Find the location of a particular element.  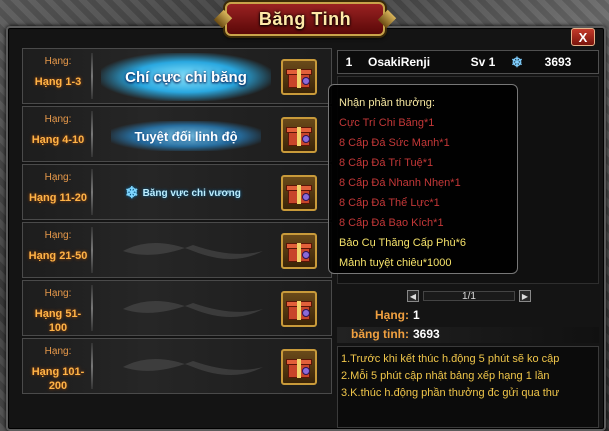

player-score: 3693 is located at coordinates (558, 62).